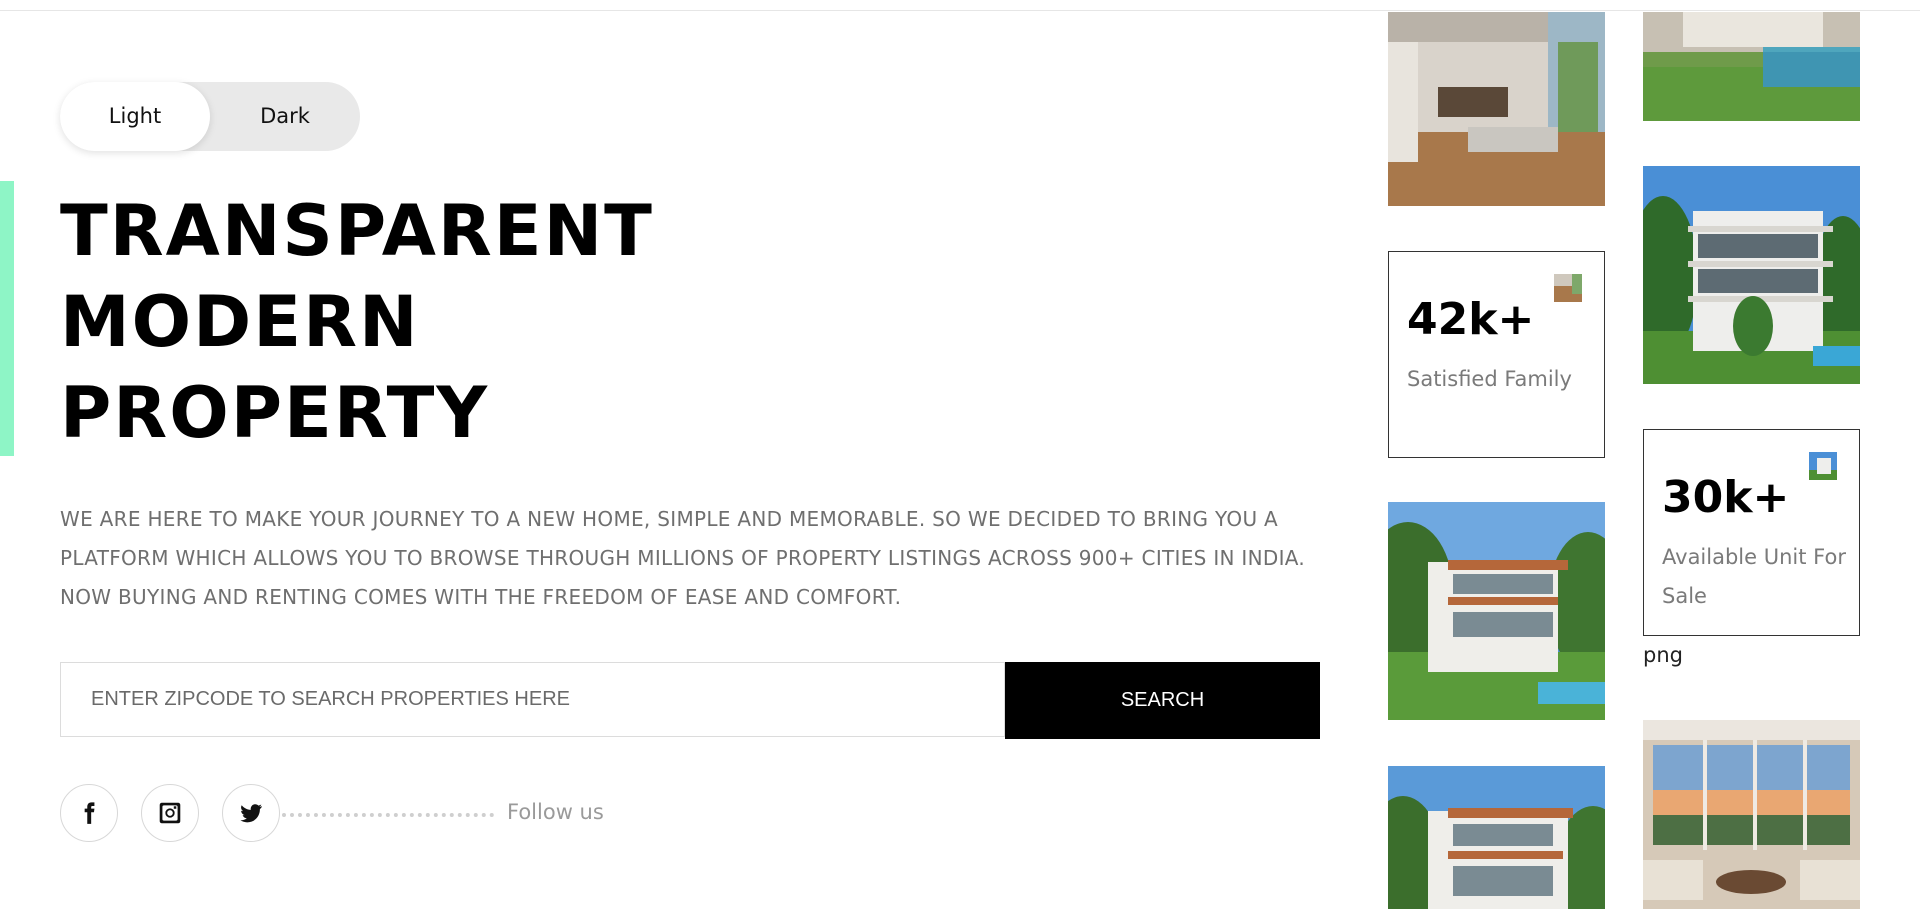 The height and width of the screenshot is (909, 1920). I want to click on hero-title-line-2: MODERN, so click(240, 322).